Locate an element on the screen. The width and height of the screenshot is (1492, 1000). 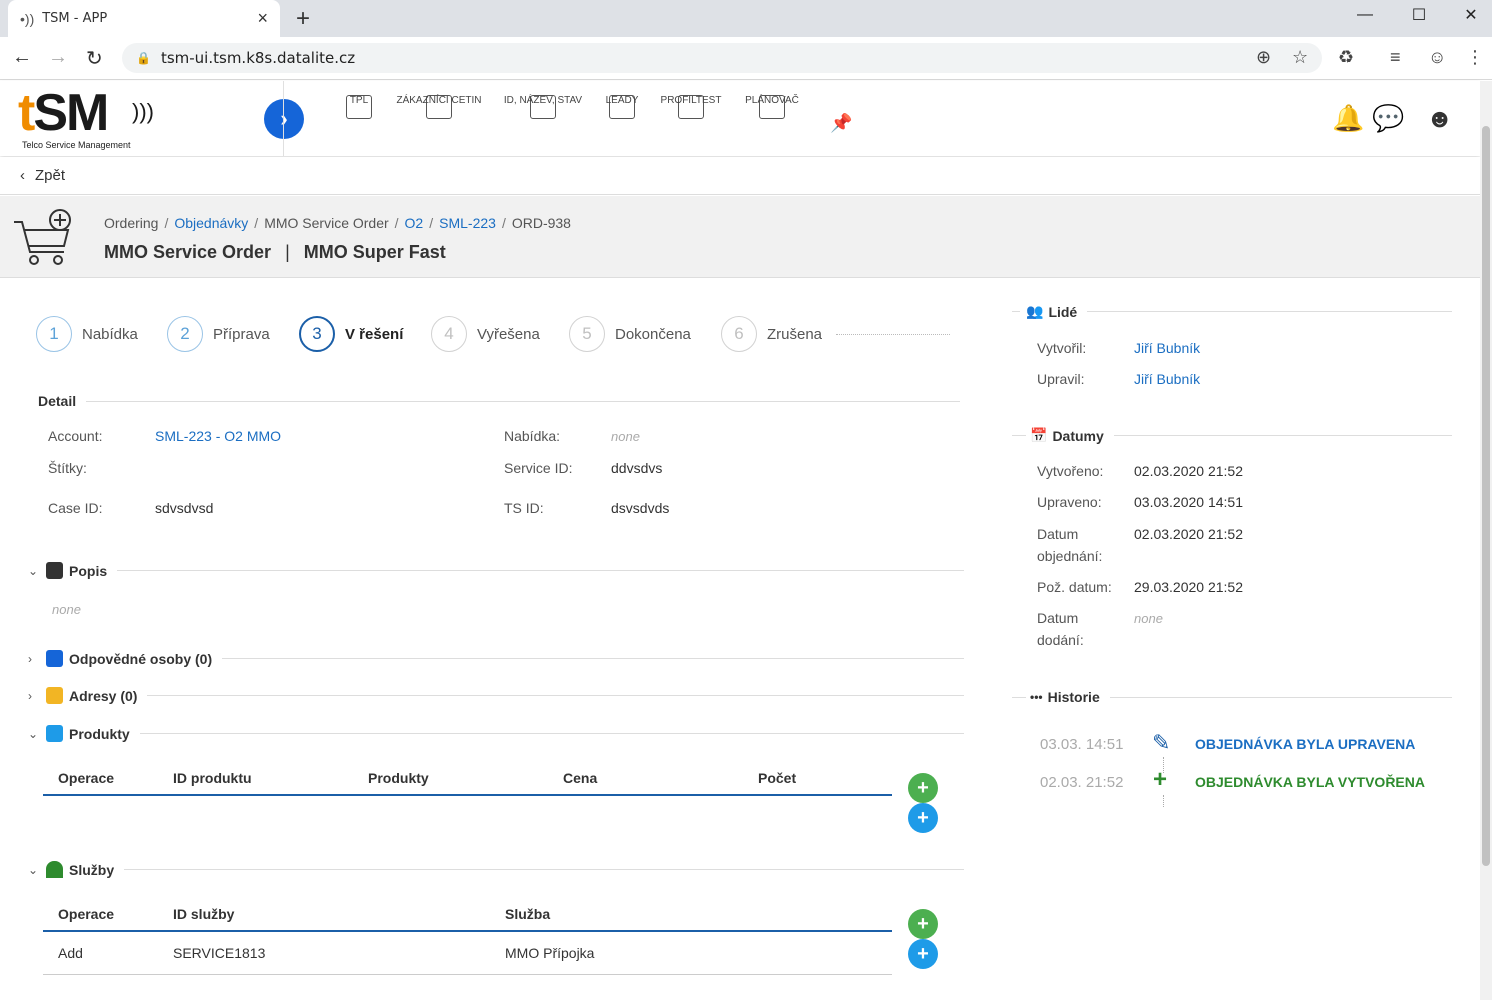
add-icon: ⊕ is located at coordinates (1263, 57).